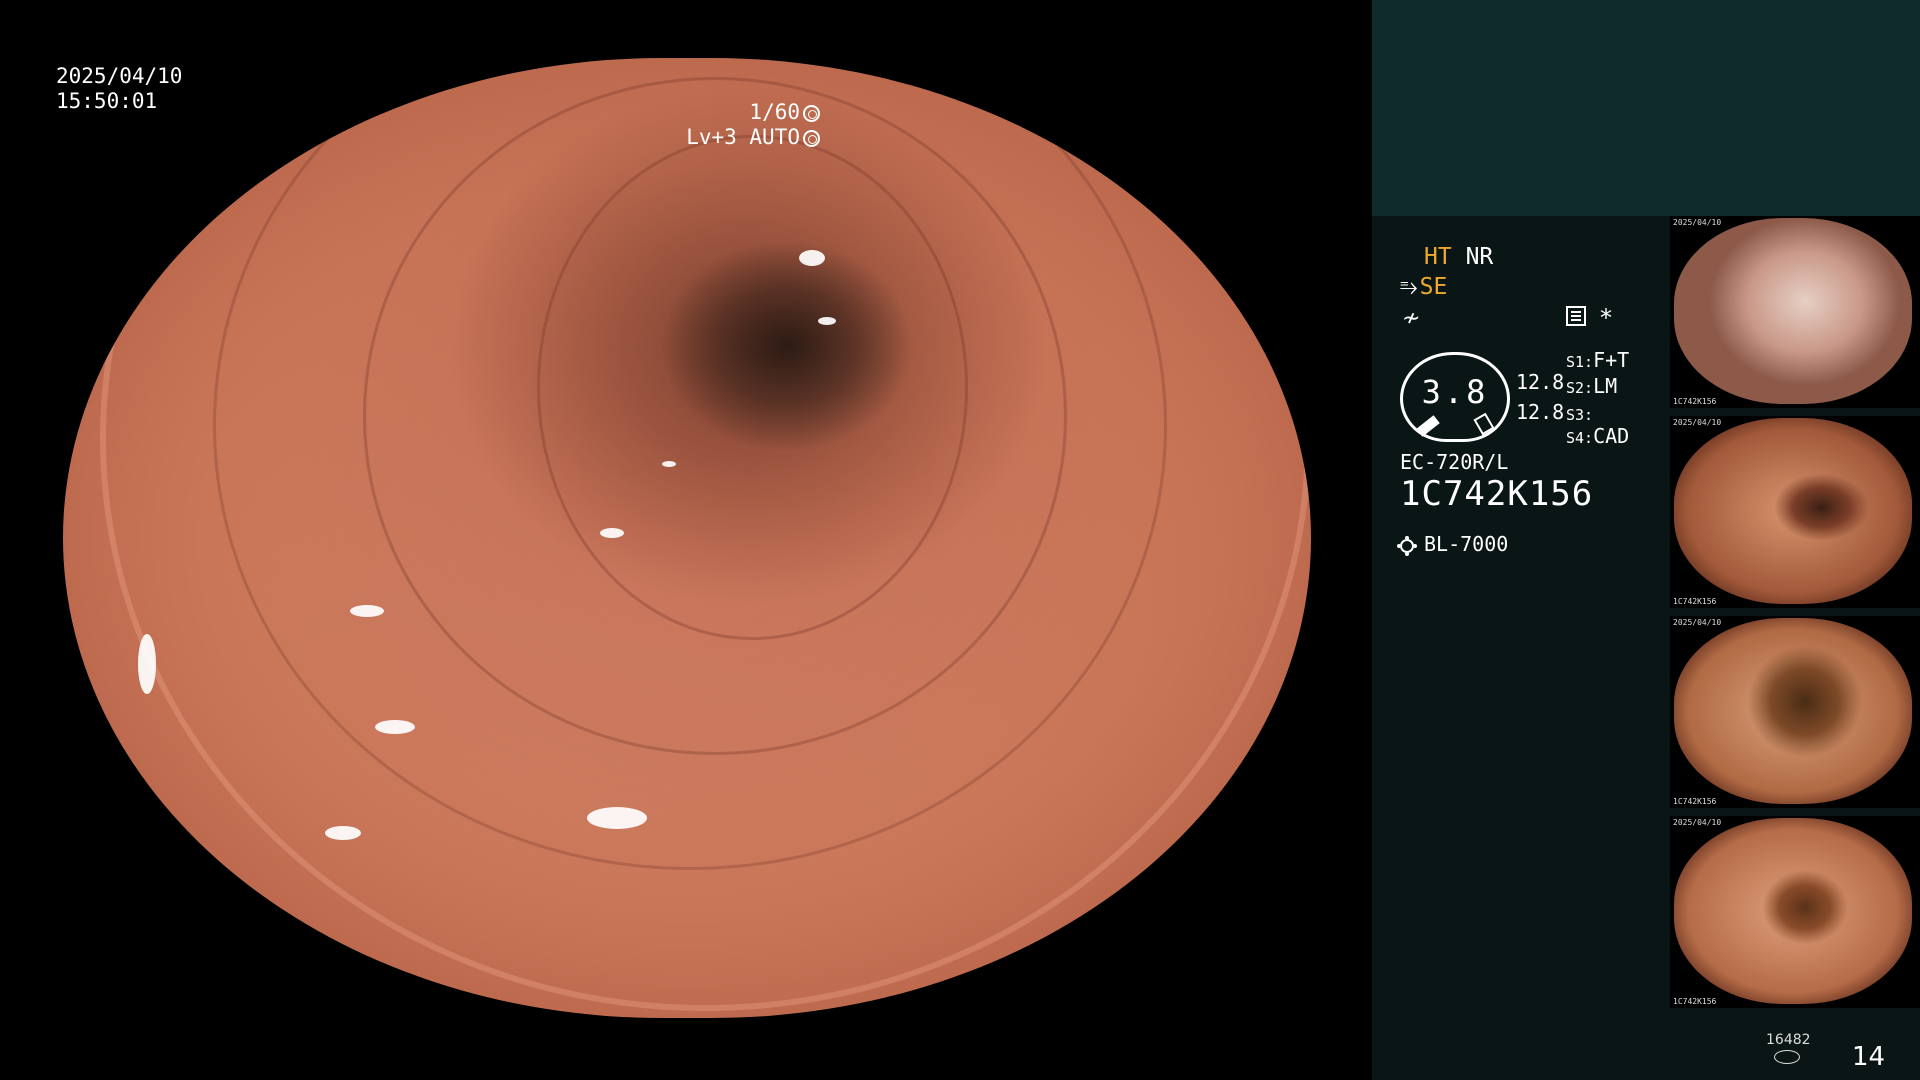  I want to click on structure-enhancement-row: ⥱SE, so click(1423, 287).